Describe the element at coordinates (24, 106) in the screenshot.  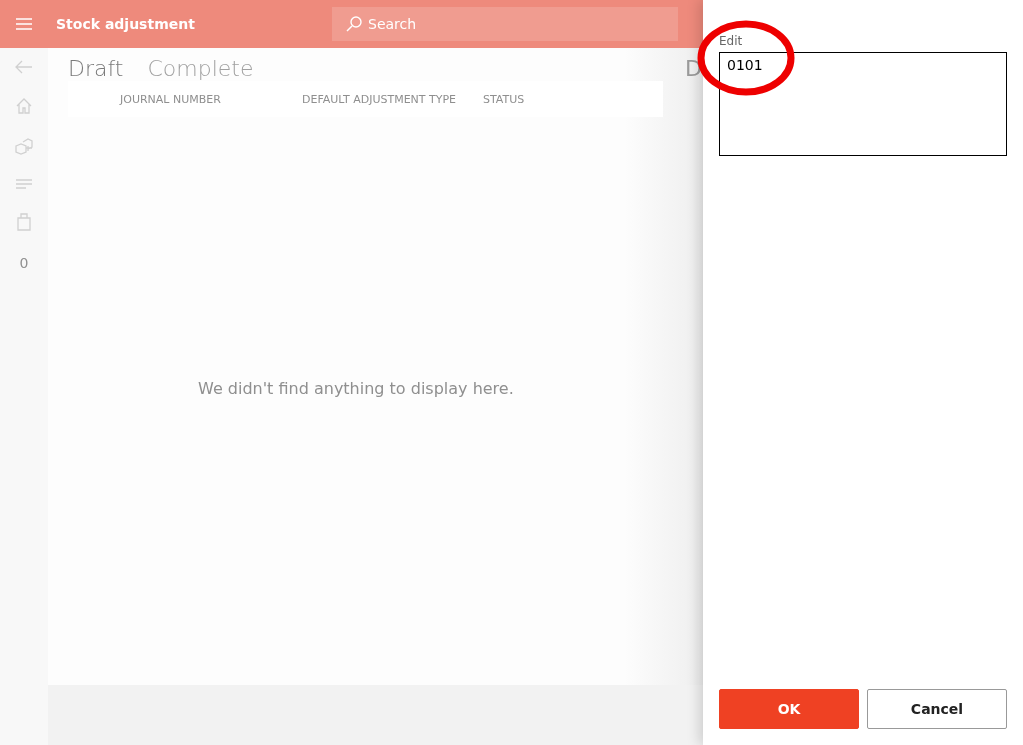
I see `home-icon` at that location.